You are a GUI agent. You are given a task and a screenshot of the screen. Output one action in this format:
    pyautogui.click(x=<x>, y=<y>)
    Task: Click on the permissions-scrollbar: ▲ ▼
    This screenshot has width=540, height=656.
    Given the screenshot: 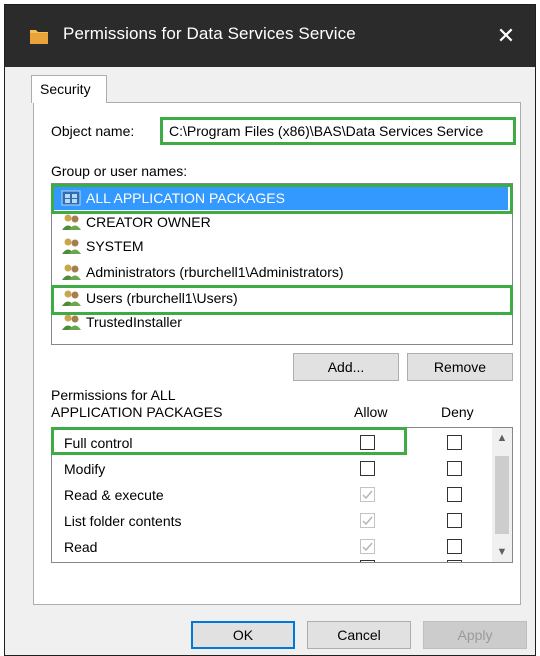 What is the action you would take?
    pyautogui.click(x=502, y=495)
    